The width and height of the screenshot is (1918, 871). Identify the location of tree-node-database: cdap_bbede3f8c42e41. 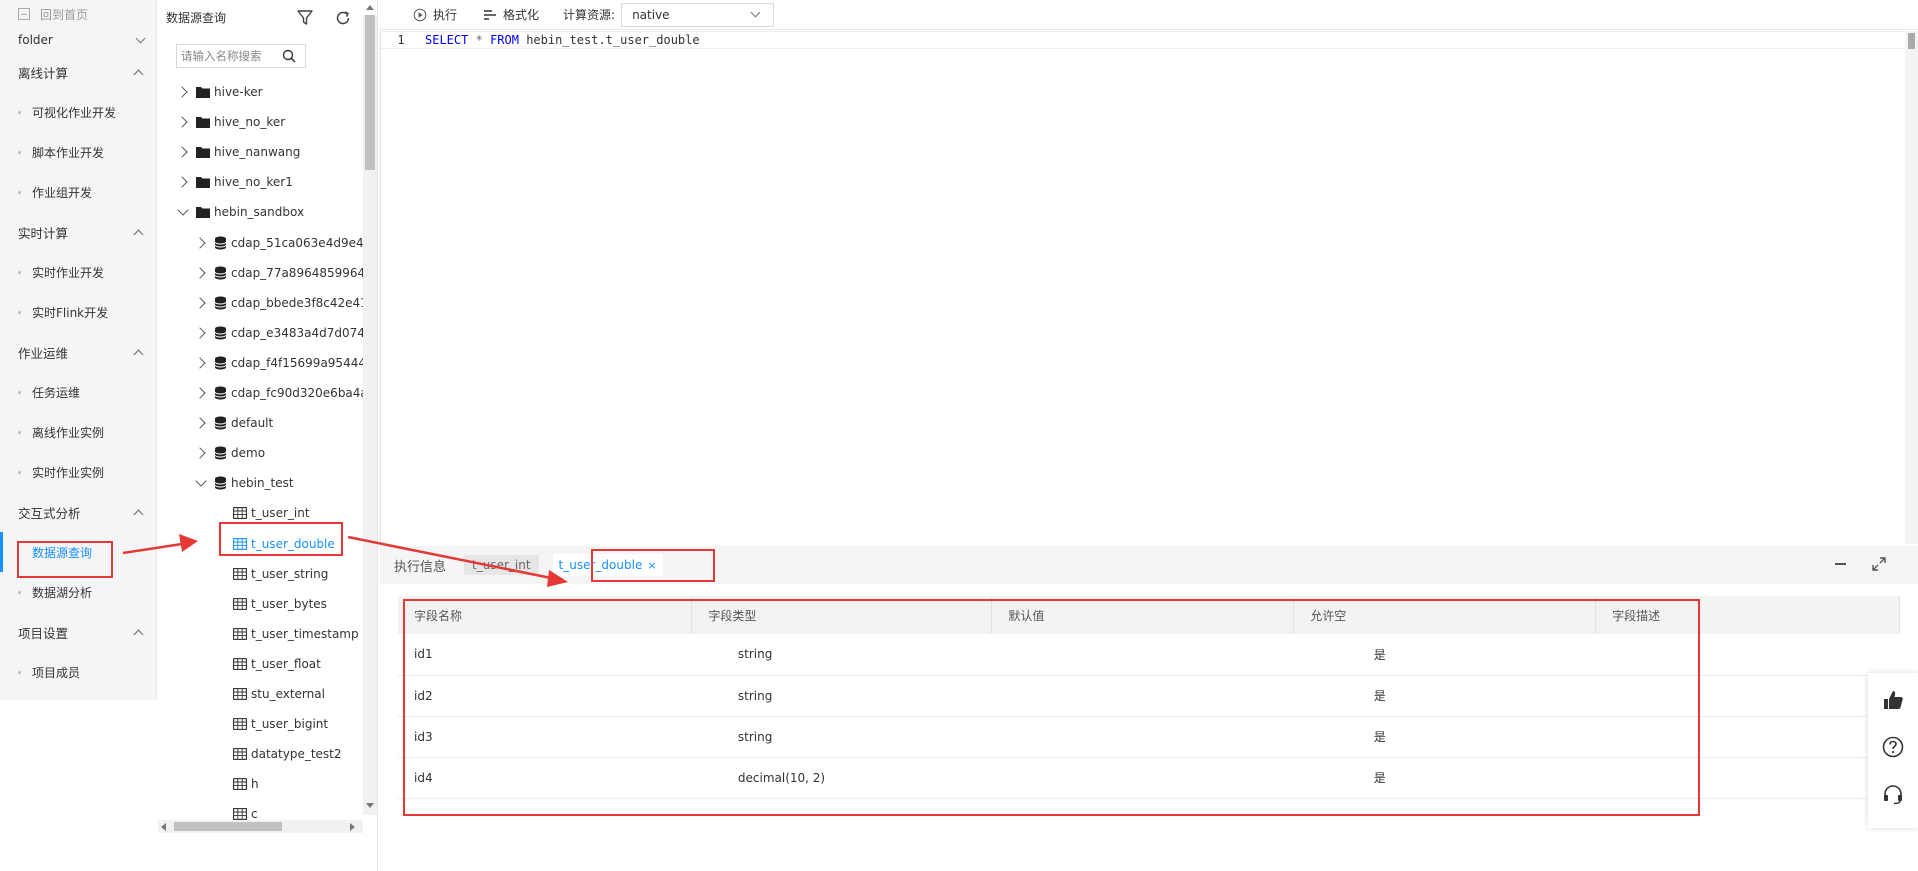
(278, 303).